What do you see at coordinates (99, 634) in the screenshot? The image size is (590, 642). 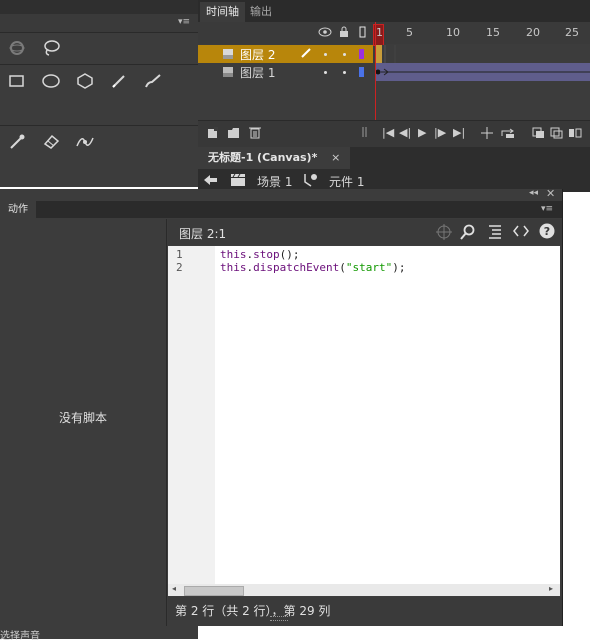 I see `sound-panel: 选择声音` at bounding box center [99, 634].